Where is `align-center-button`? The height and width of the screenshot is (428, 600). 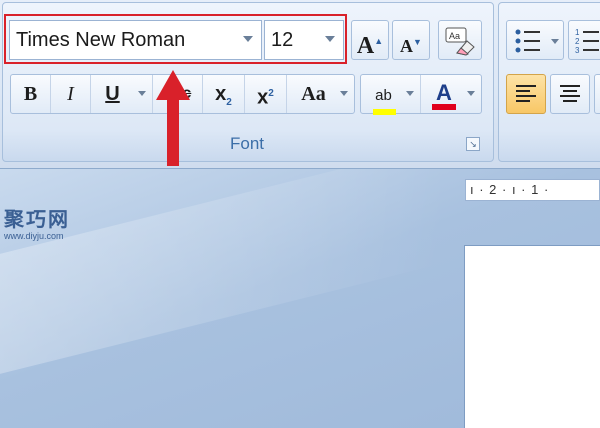 align-center-button is located at coordinates (570, 94).